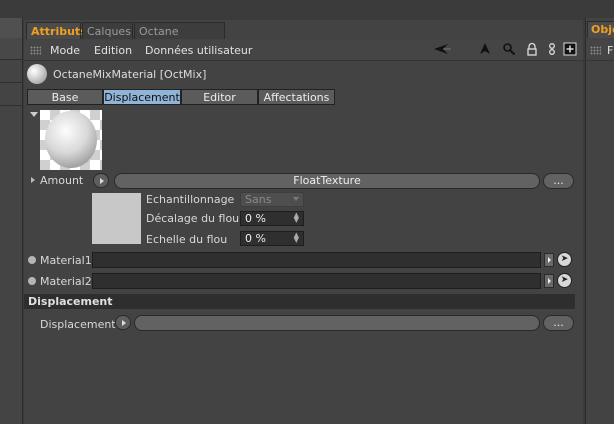 The height and width of the screenshot is (424, 614). I want to click on tab-calques: Calques, so click(107, 30).